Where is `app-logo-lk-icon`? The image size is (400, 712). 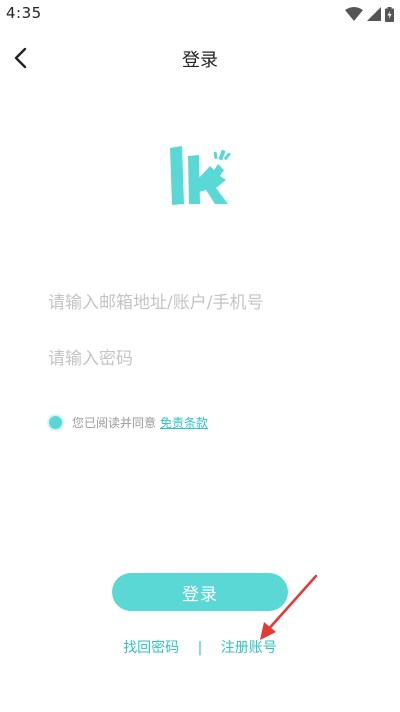 app-logo-lk-icon is located at coordinates (200, 175).